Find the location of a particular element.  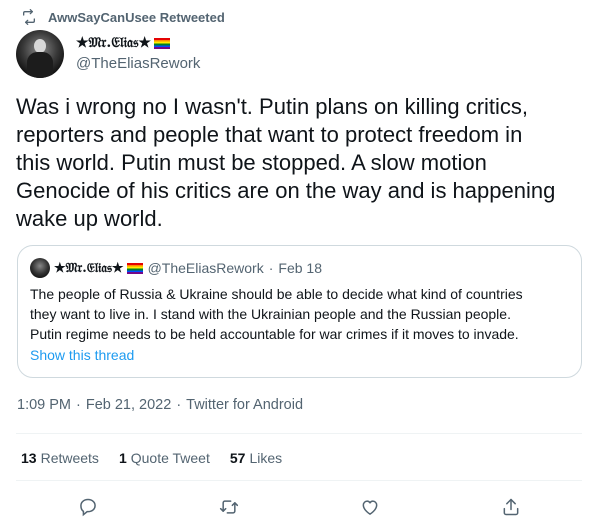

avatar-head-shape is located at coordinates (40, 46).